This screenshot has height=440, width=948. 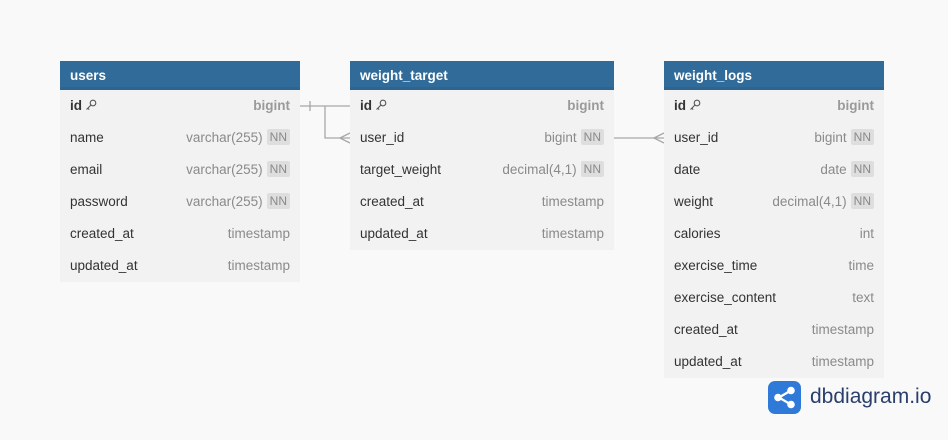 What do you see at coordinates (325, 122) in the screenshot?
I see `relationship-users-weight-target` at bounding box center [325, 122].